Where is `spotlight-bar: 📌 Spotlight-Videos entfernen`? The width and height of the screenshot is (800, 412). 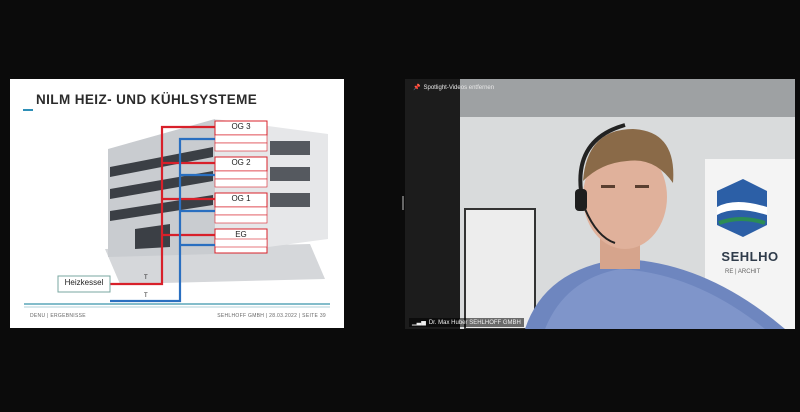 spotlight-bar: 📌 Spotlight-Videos entfernen is located at coordinates (453, 88).